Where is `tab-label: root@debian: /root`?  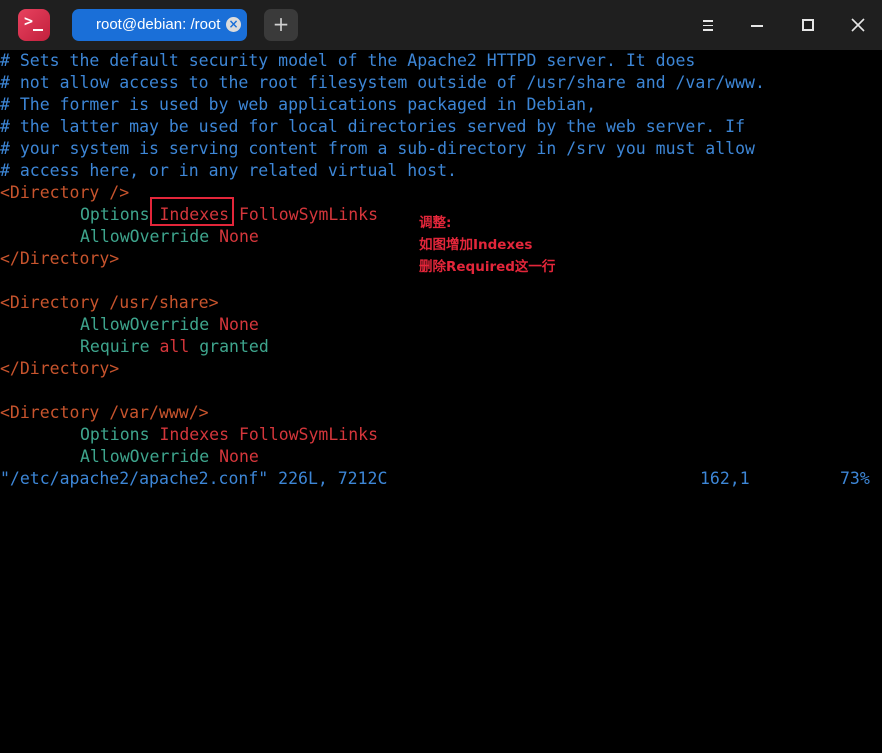
tab-label: root@debian: /root is located at coordinates (158, 24).